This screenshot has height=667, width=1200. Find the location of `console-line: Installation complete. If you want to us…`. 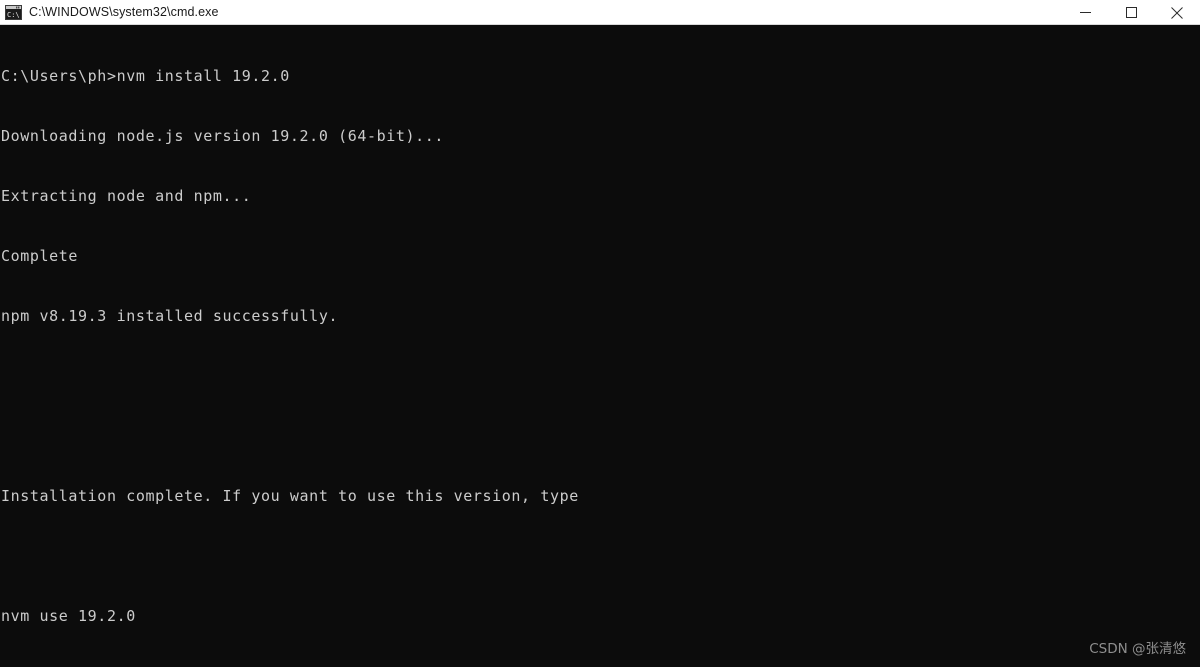

console-line: Installation complete. If you want to us… is located at coordinates (290, 496).